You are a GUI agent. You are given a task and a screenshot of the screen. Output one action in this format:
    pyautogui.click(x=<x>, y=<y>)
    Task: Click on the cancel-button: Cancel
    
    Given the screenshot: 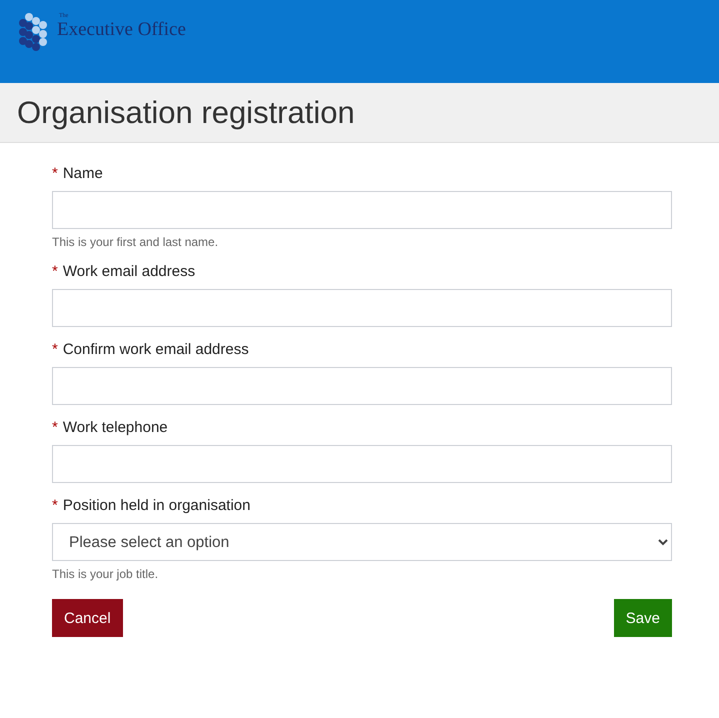 What is the action you would take?
    pyautogui.click(x=87, y=618)
    